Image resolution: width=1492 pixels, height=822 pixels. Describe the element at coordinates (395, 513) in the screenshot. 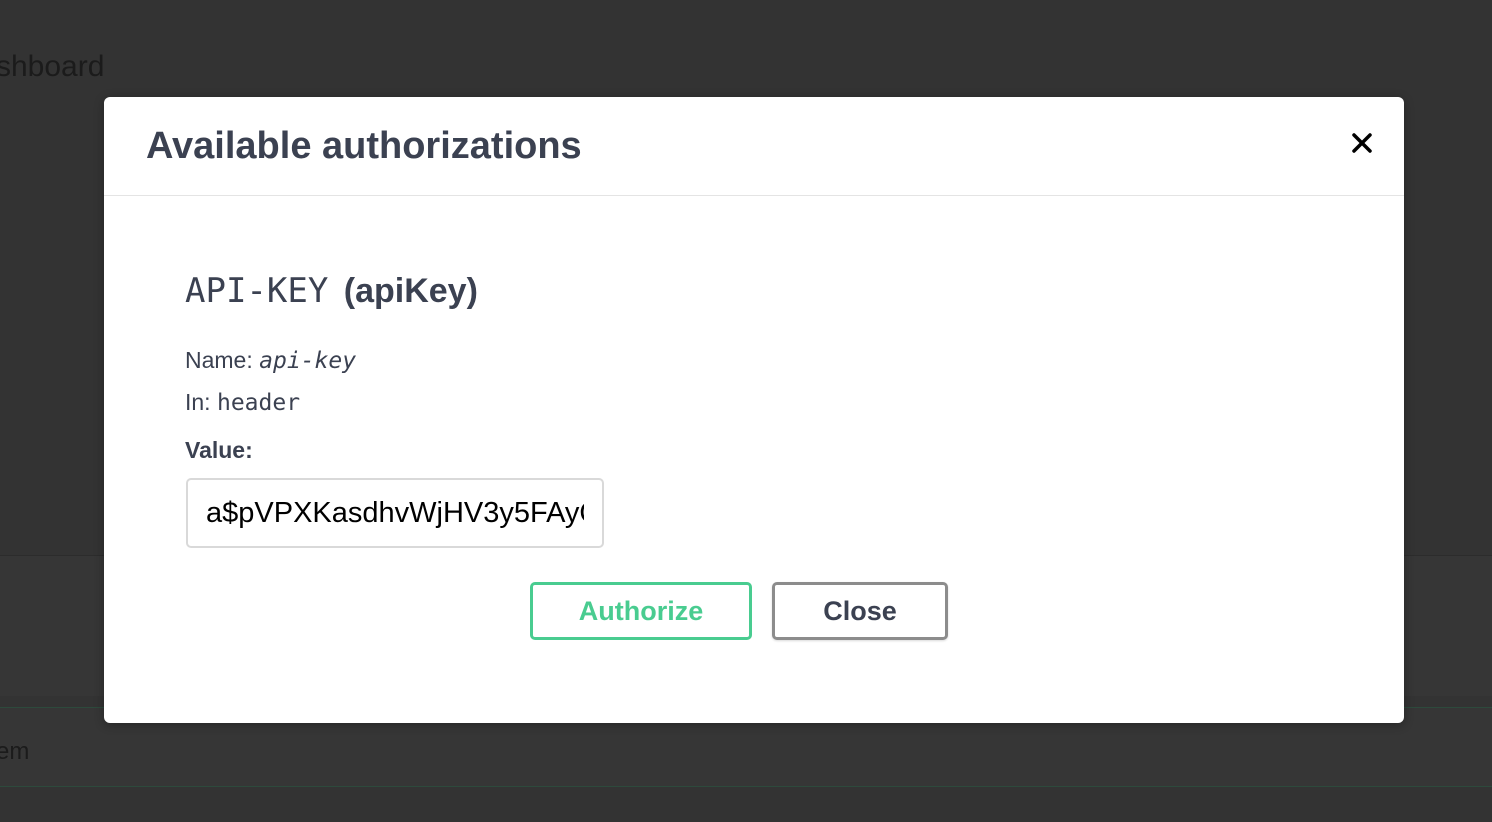

I see `api-key-value-input` at that location.